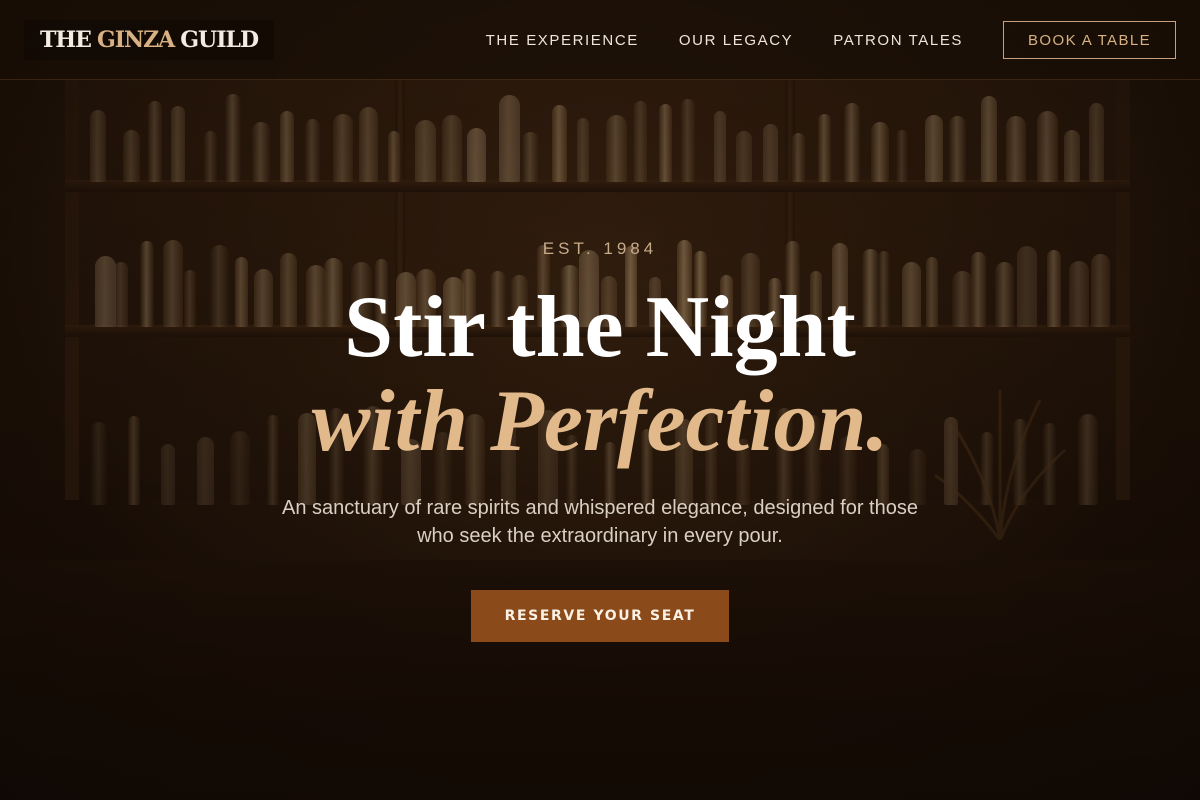 The image size is (1200, 800). Describe the element at coordinates (600, 616) in the screenshot. I see `reserve-seat-button: RESERVE YOUR SEAT` at that location.